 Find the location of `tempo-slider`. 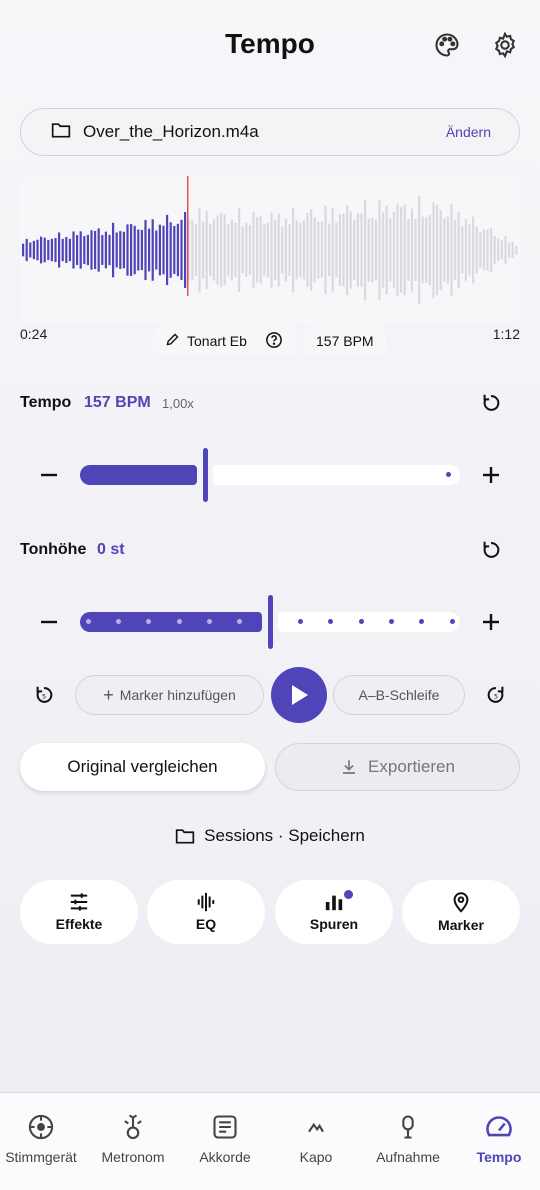

tempo-slider is located at coordinates (270, 475).